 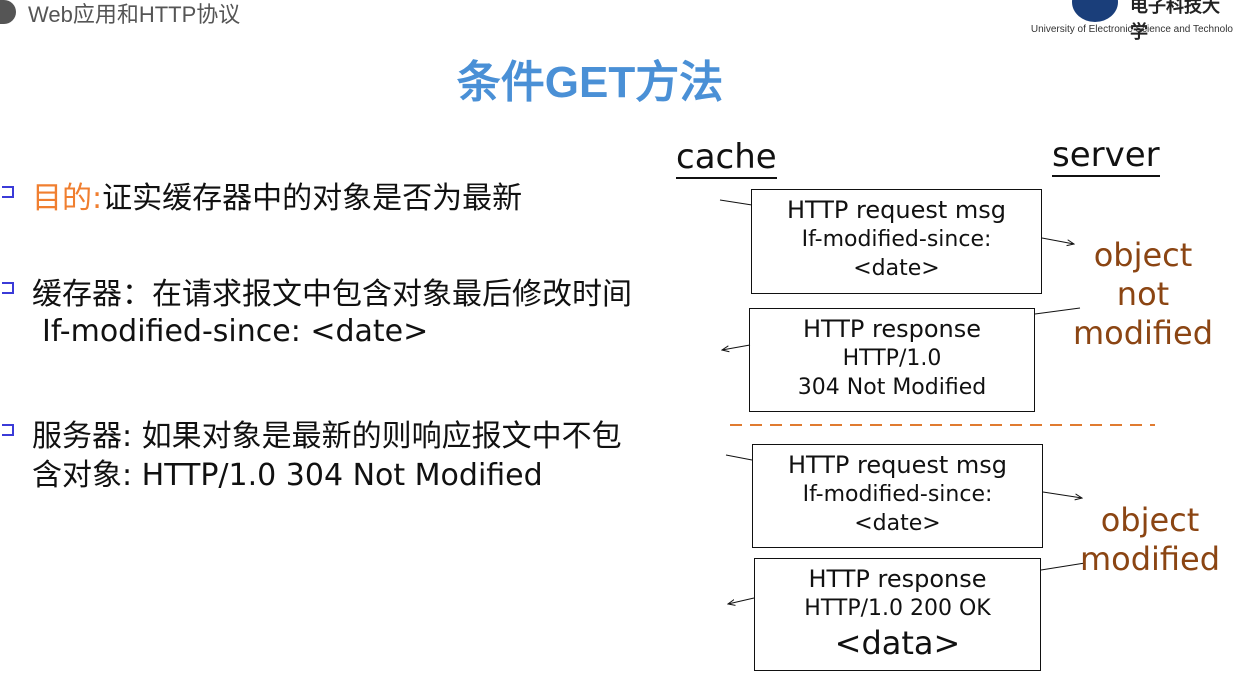 I want to click on box-line: HTTP/1.0 200 OK, so click(x=897, y=608).